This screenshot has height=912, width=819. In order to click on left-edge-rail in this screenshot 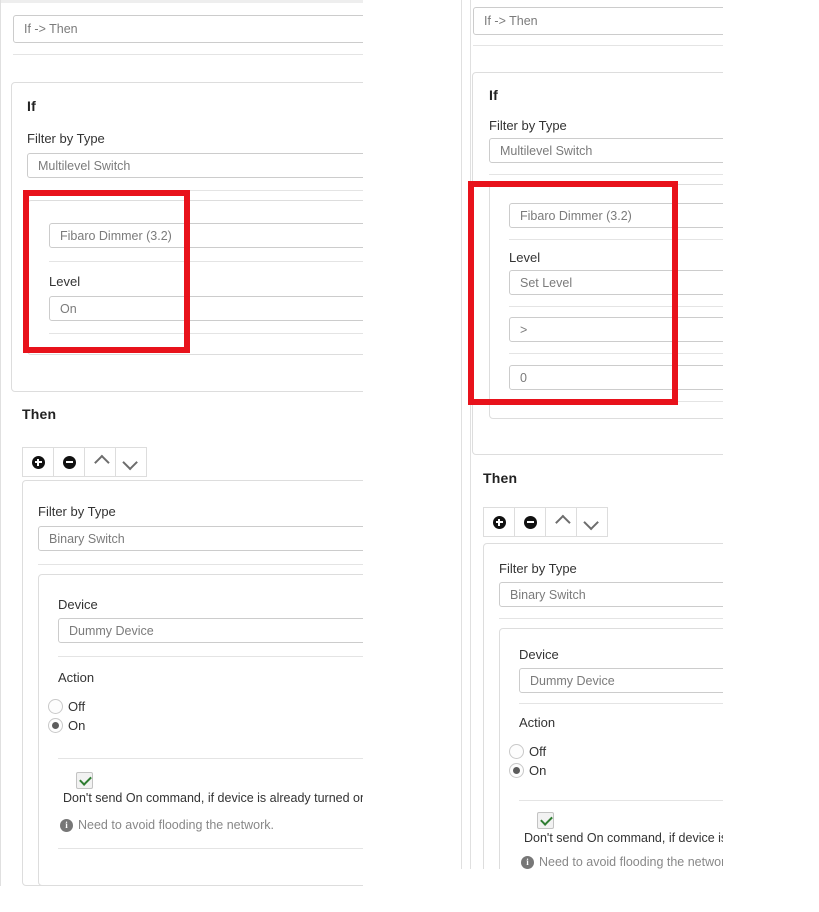, I will do `click(0, 443)`.